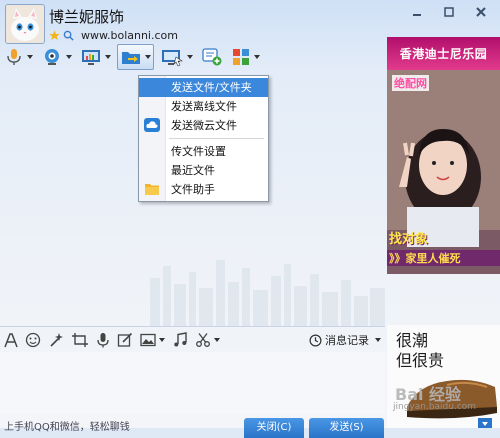  I want to click on input-toolbar: 消息记录, so click(192, 339).